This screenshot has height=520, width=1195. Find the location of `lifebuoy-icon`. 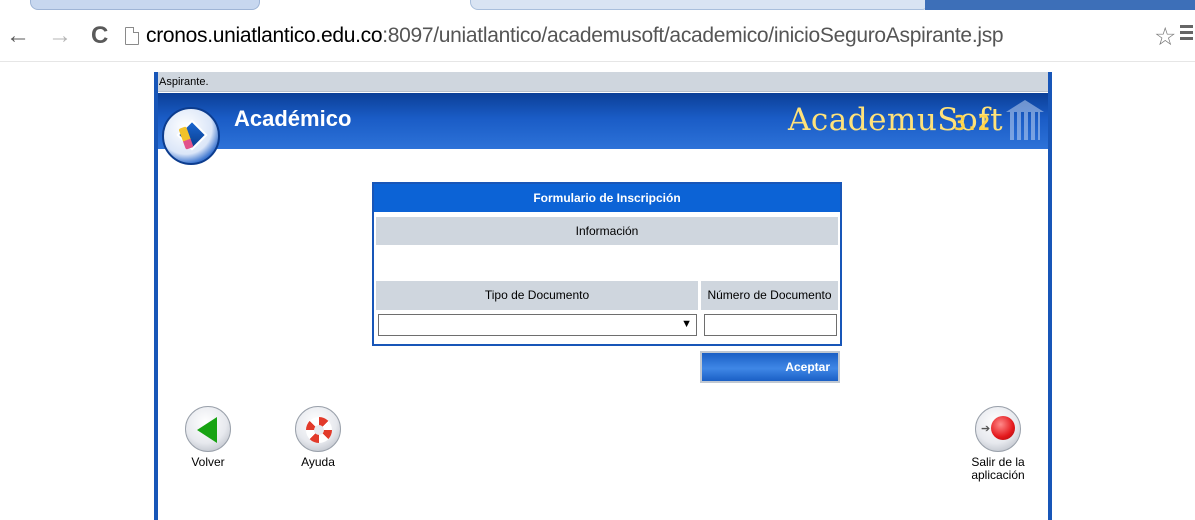

lifebuoy-icon is located at coordinates (318, 429).